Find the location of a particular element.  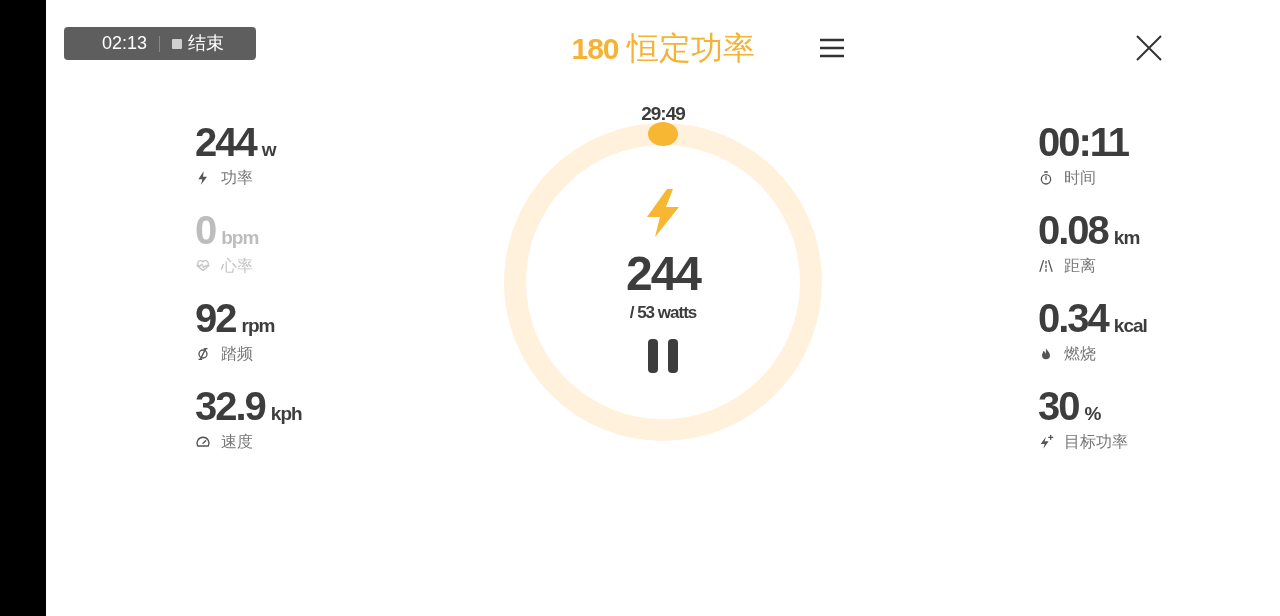

pause-button is located at coordinates (663, 355).